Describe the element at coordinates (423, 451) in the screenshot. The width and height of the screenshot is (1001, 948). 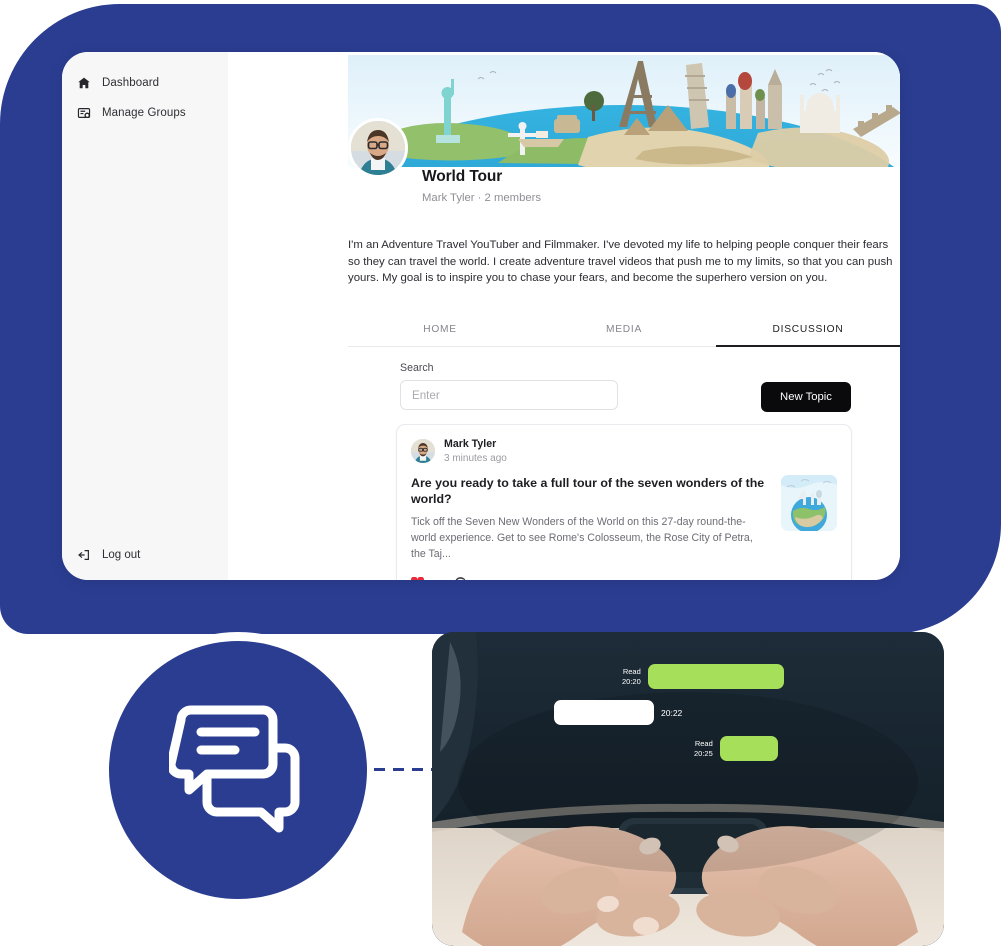
I see `post-author-avatar` at that location.